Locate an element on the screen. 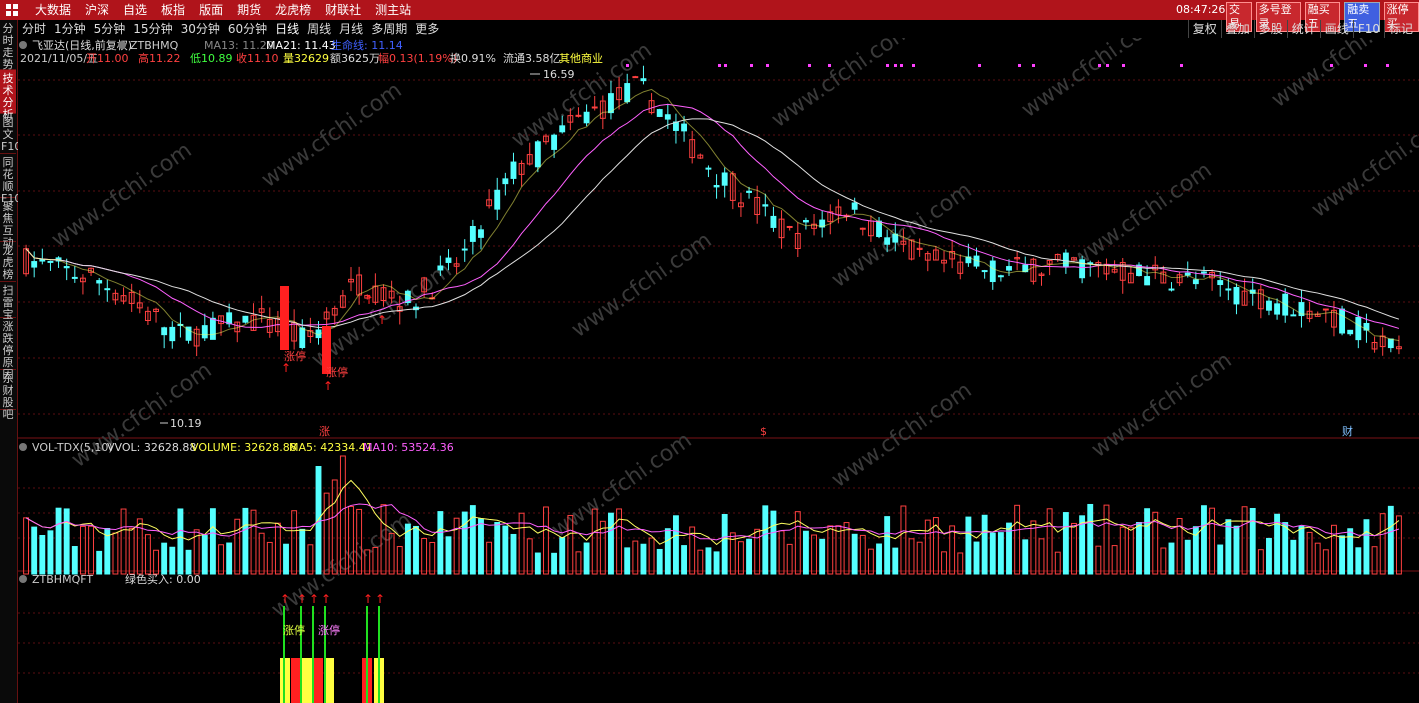  marker-cai: 财 is located at coordinates (1347, 431).